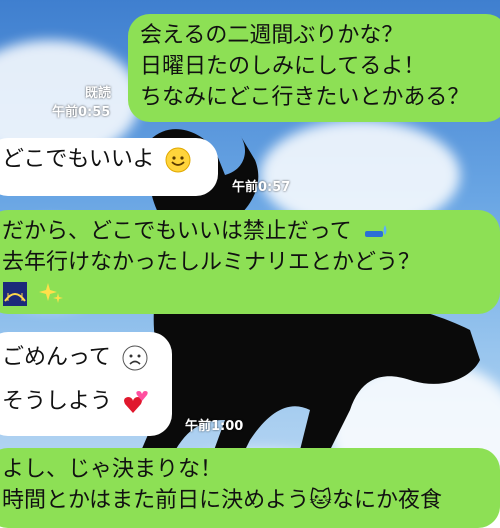 Image resolution: width=500 pixels, height=528 pixels. Describe the element at coordinates (261, 187) in the screenshot. I see `timestamp: 午前0:57` at that location.